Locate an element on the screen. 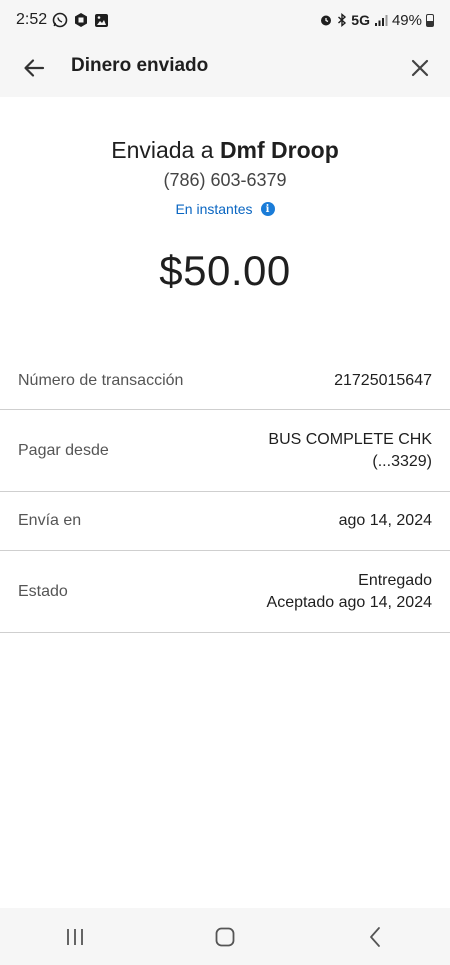  close-icon is located at coordinates (420, 68).